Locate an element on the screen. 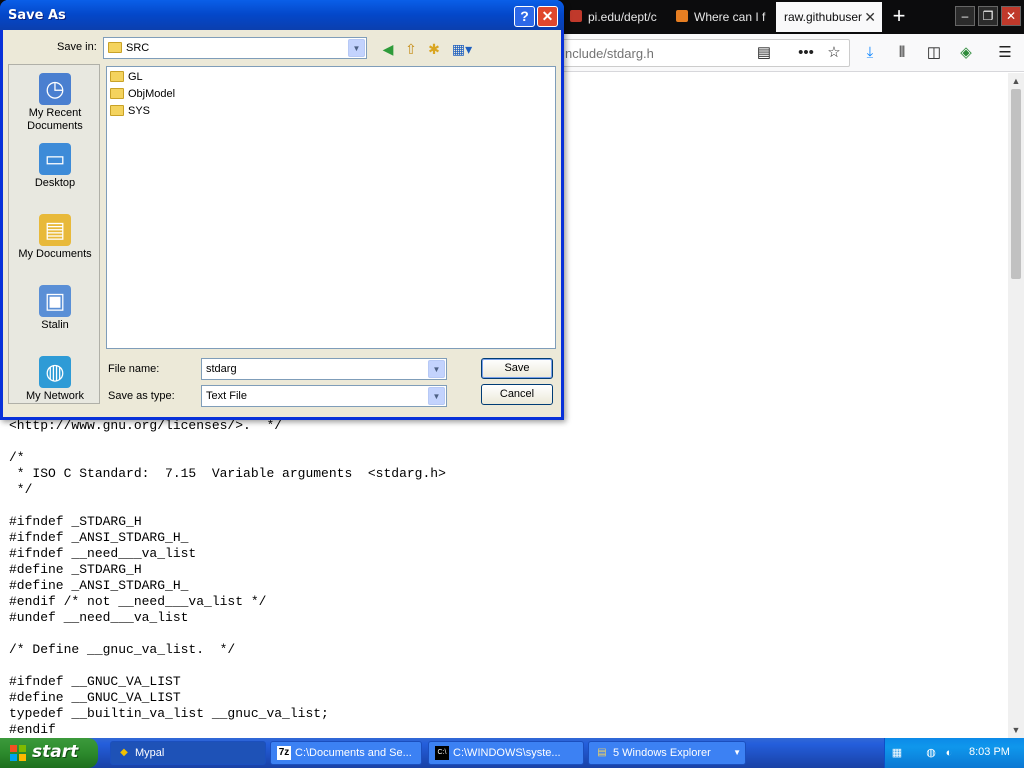 This screenshot has height=768, width=1024. list-item: ObjModel is located at coordinates (142, 94).